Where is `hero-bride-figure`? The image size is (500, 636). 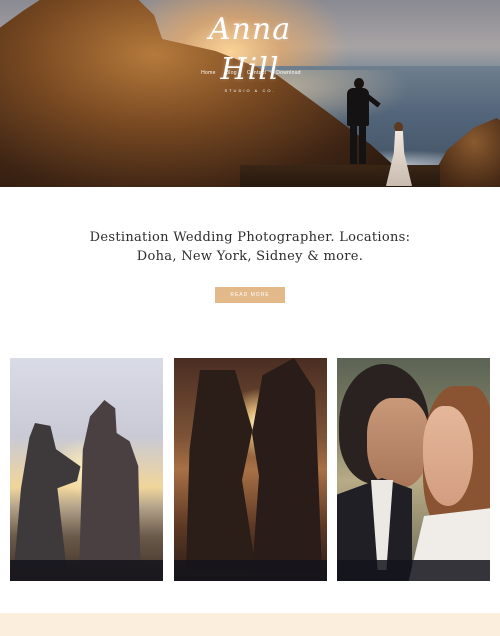
hero-bride-figure is located at coordinates (399, 154).